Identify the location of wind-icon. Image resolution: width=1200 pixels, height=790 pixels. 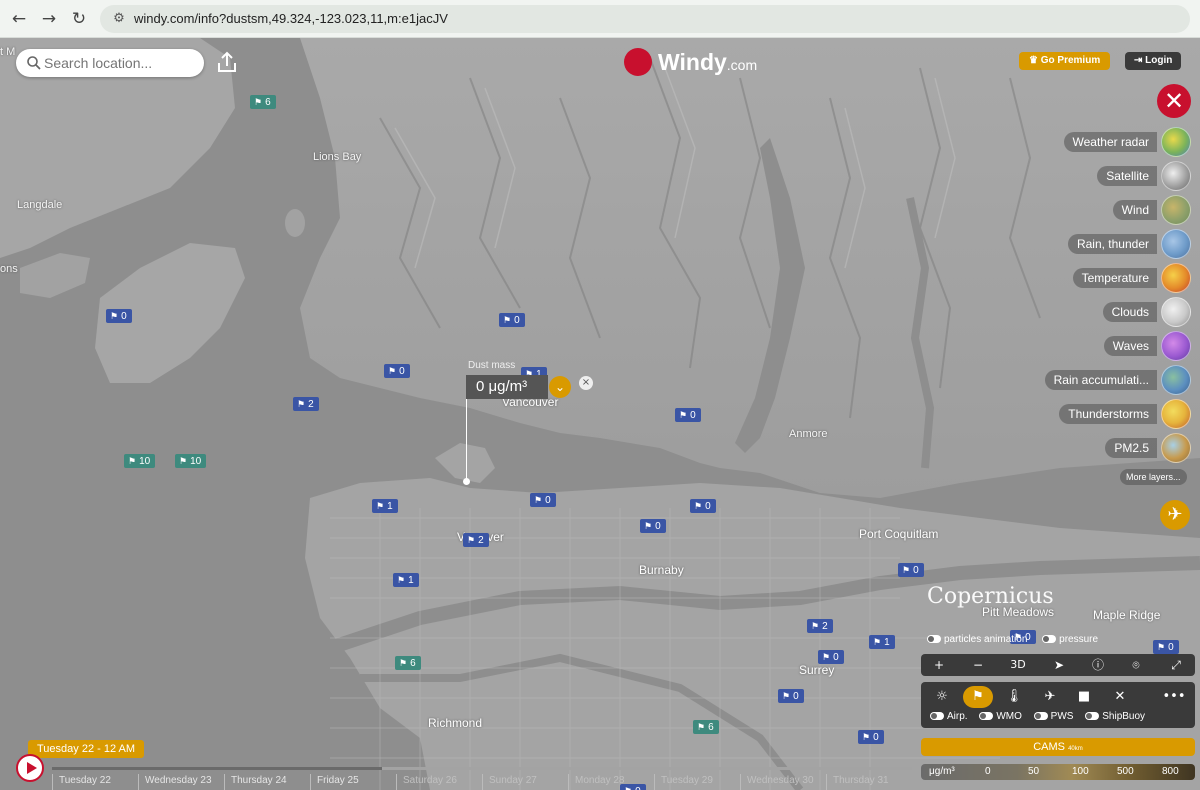
(1176, 210).